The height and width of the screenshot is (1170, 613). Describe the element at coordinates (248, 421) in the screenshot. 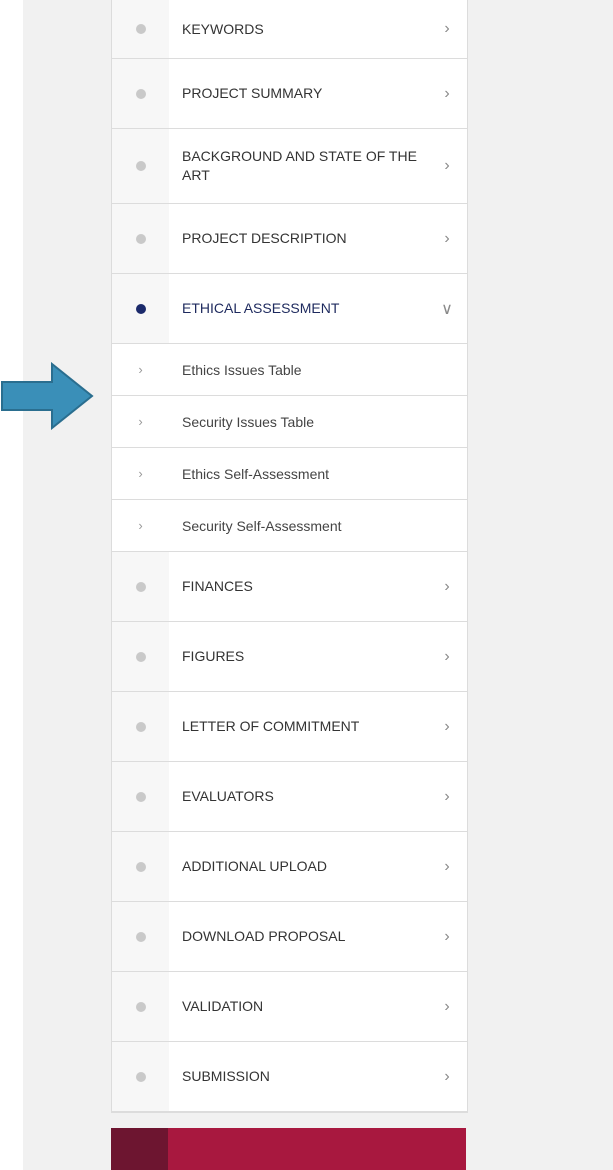

I see `sub-item-label: Security Issues Table` at that location.